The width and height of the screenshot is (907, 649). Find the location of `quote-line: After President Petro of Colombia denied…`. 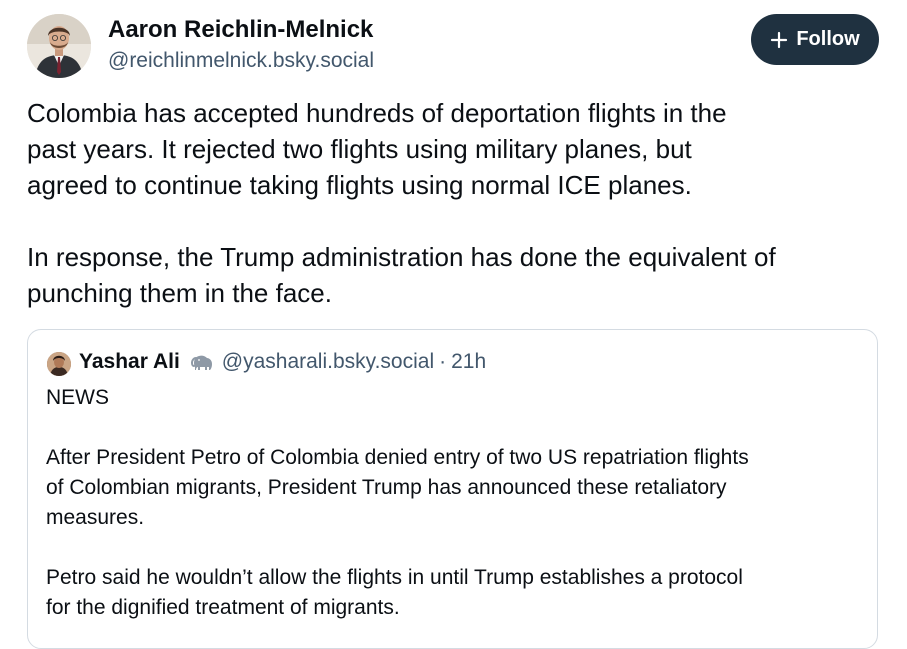

quote-line: After President Petro of Colombia denied… is located at coordinates (397, 457).